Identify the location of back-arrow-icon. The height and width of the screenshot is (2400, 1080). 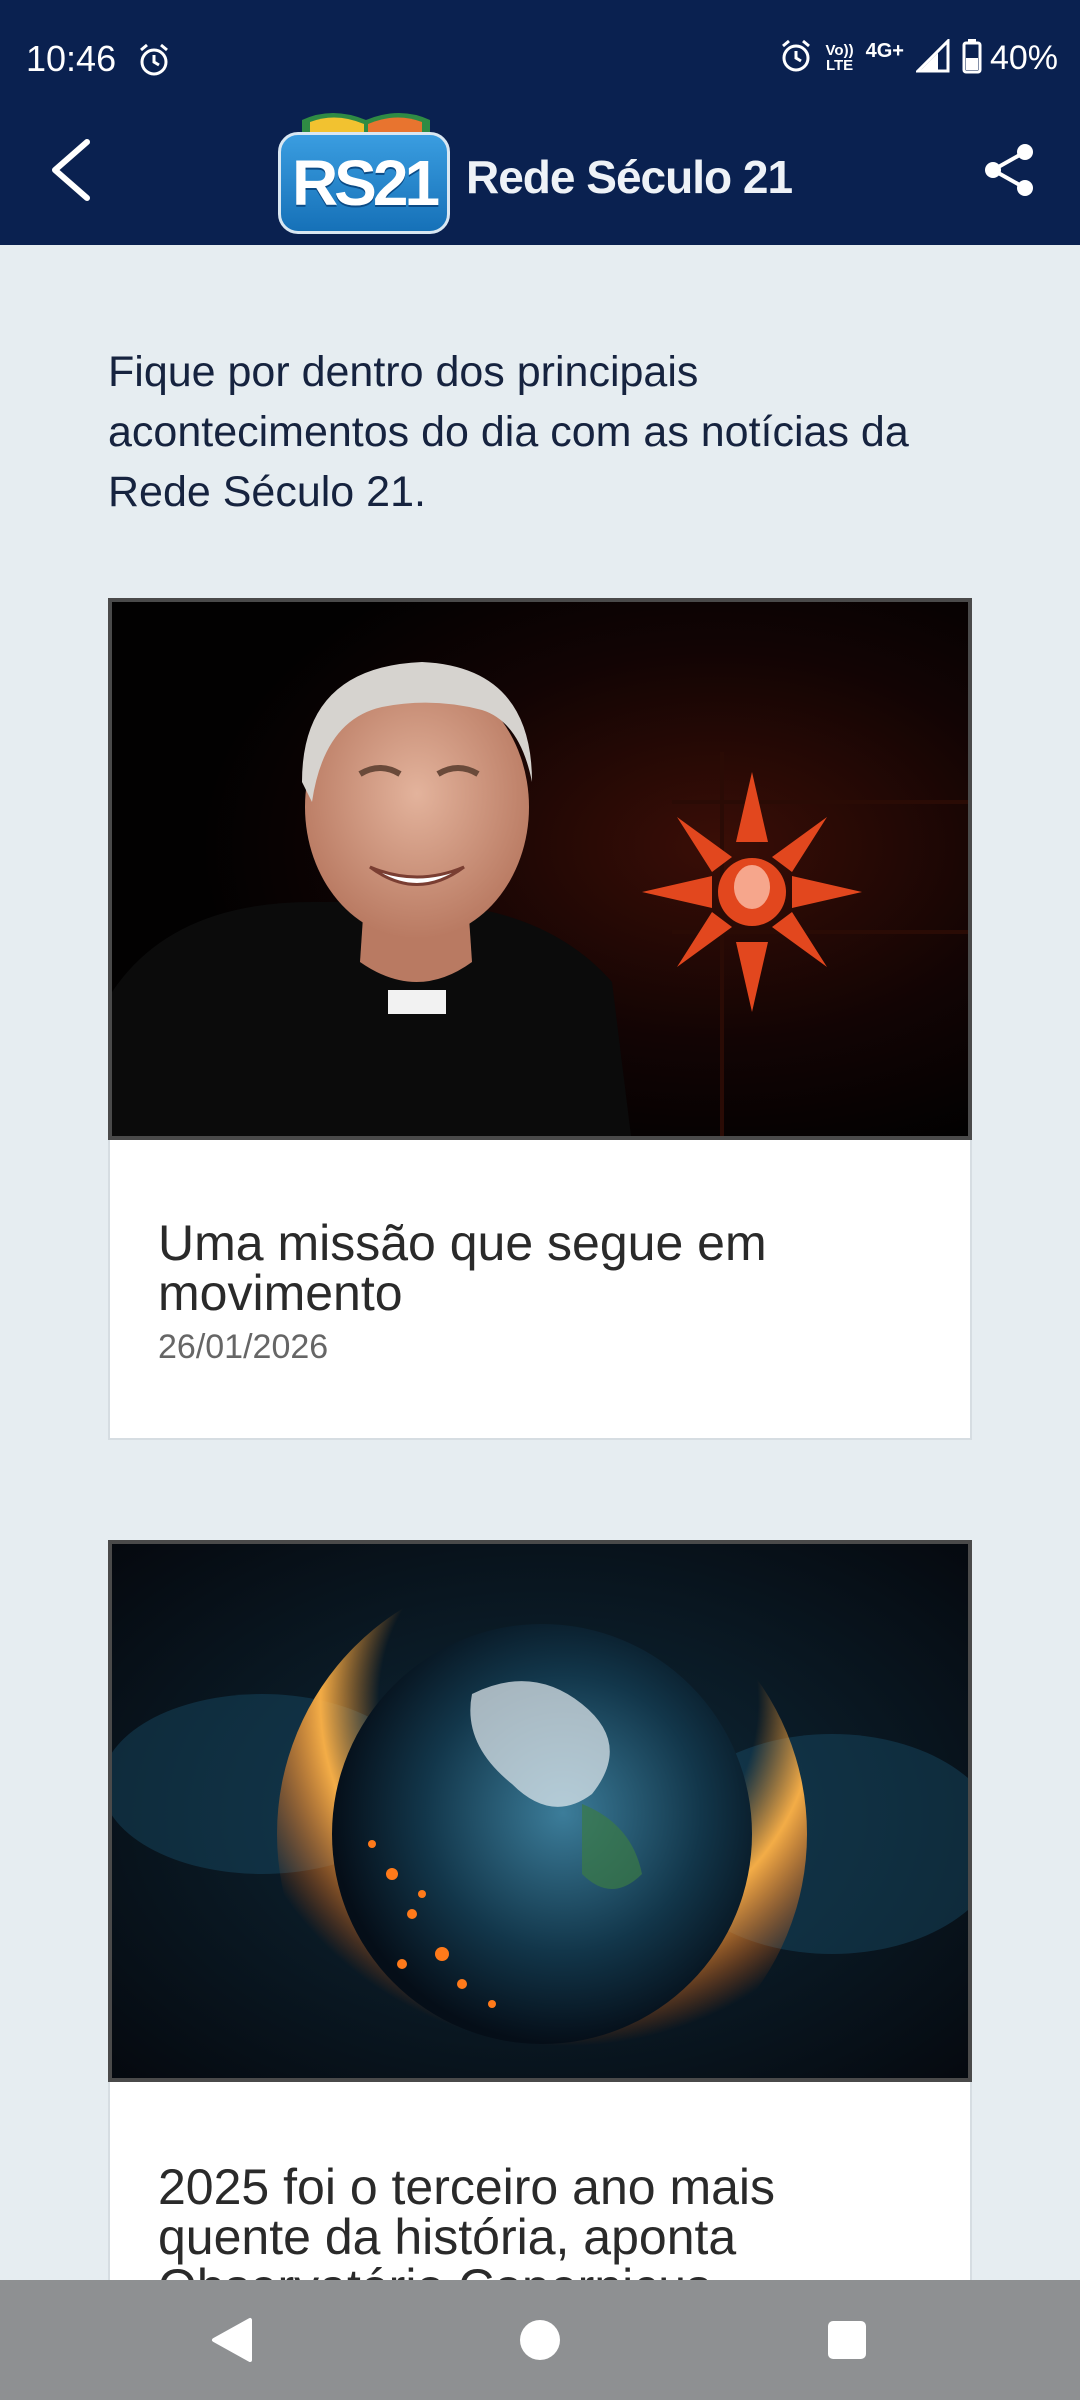
(71, 170).